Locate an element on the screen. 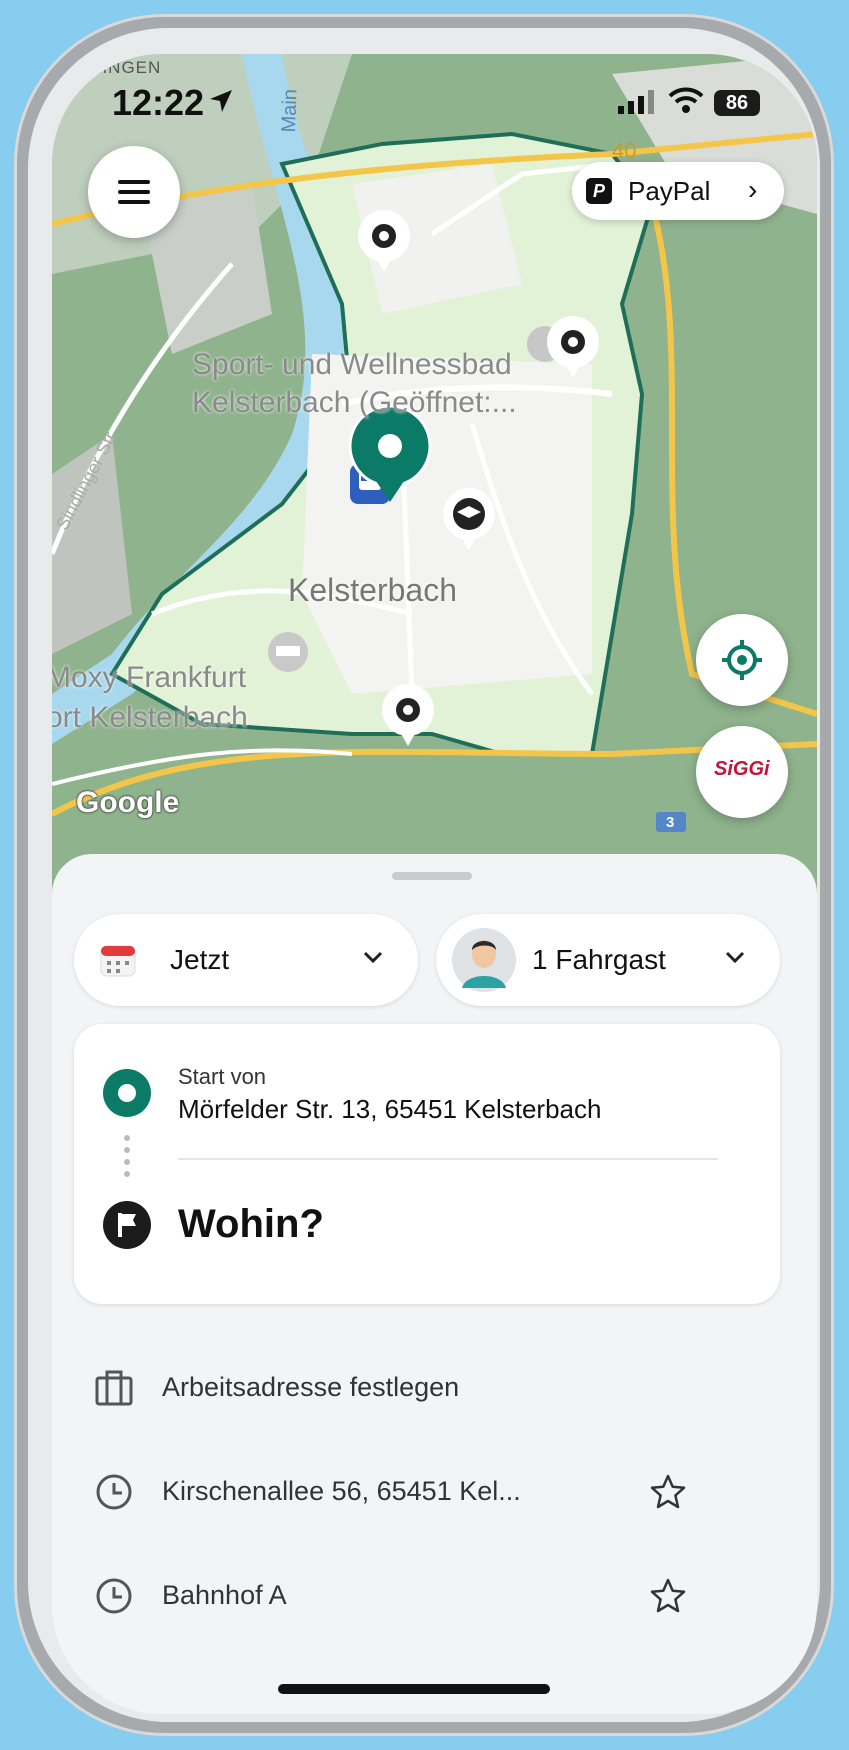  suggestion-row-recent: Bahnhof A is located at coordinates (434, 1595).